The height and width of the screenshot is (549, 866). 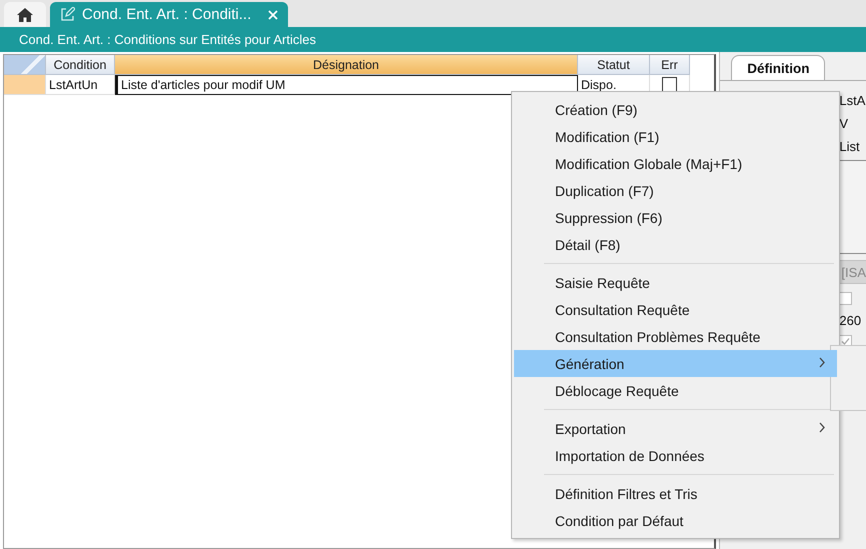 I want to click on close-icon, so click(x=273, y=15).